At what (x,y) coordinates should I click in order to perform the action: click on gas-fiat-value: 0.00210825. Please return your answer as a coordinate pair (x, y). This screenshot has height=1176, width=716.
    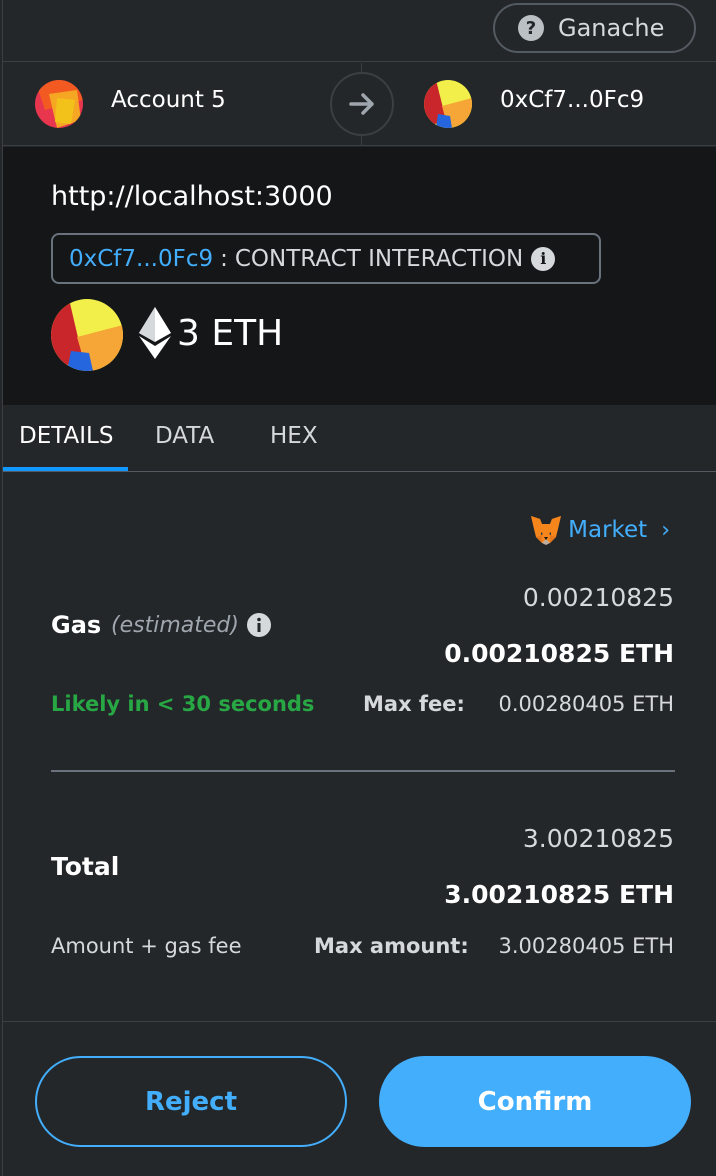
    Looking at the image, I should click on (598, 597).